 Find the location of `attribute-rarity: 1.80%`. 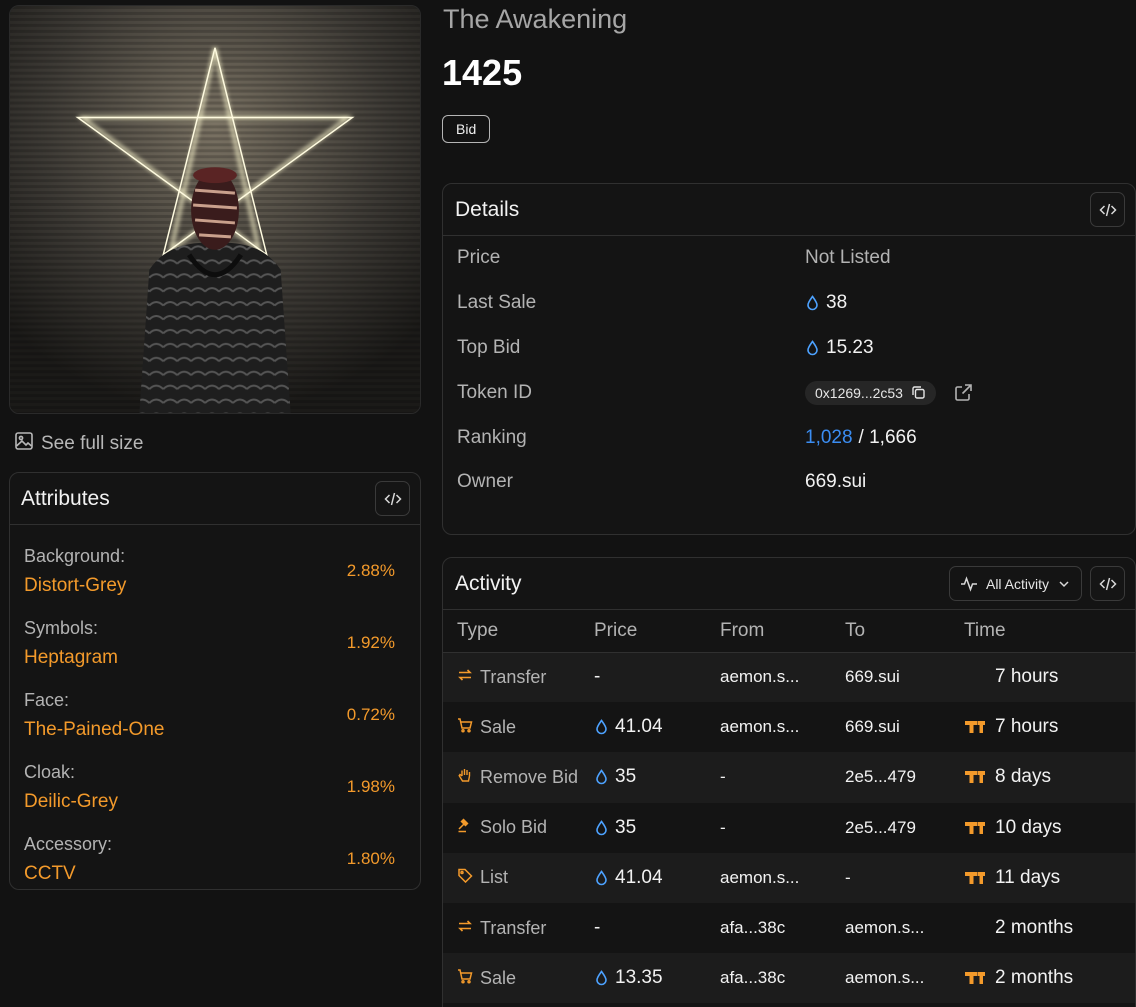

attribute-rarity: 1.80% is located at coordinates (370, 858).